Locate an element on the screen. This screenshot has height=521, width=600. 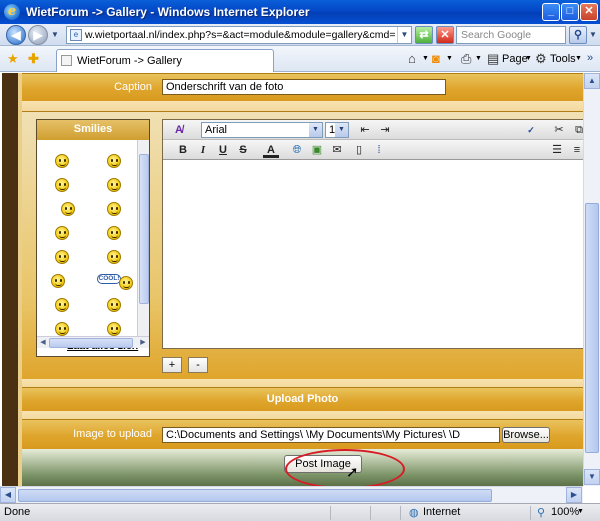
search-options-icon: ▼ is located at coordinates (593, 34).